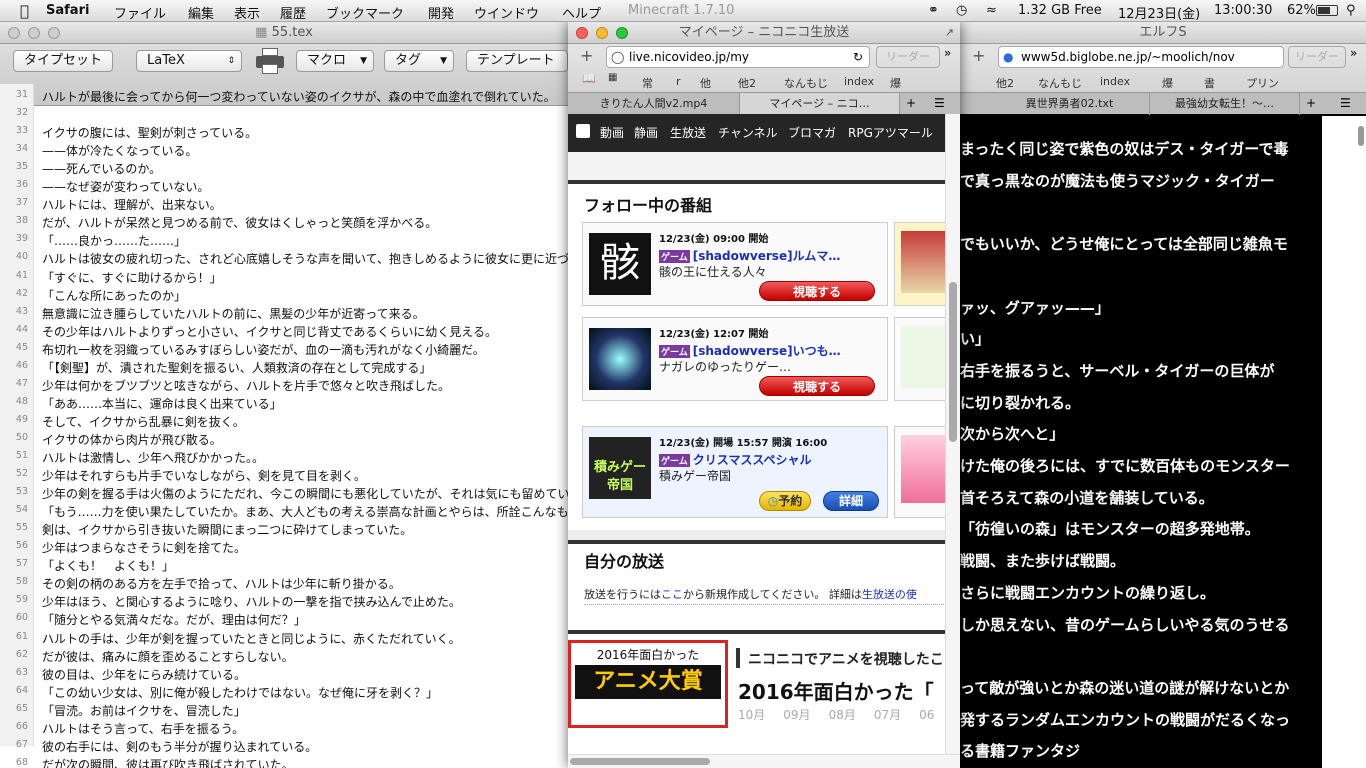  What do you see at coordinates (1163, 33) in the screenshot?
I see `right-titlebar: エルフS` at bounding box center [1163, 33].